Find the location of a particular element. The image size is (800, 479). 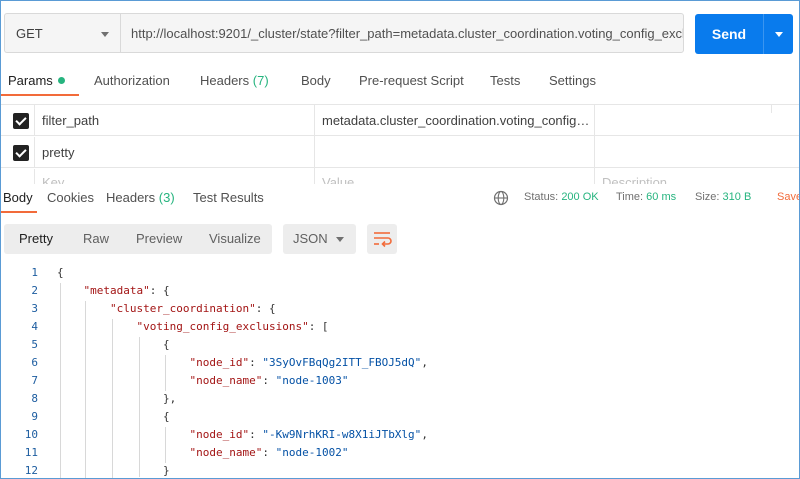

format-label: JSON is located at coordinates (310, 238).